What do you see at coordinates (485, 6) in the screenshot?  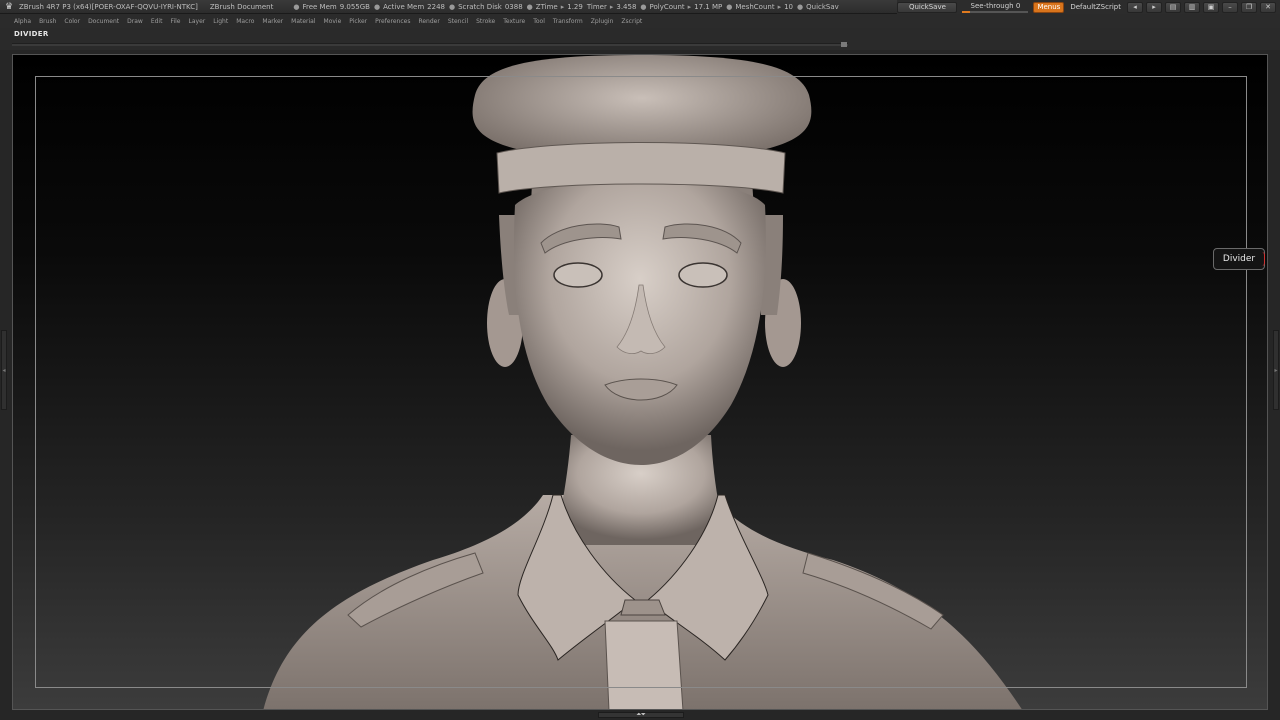 I see `stat-scratch-disk: ● Scratch Disk 0388` at bounding box center [485, 6].